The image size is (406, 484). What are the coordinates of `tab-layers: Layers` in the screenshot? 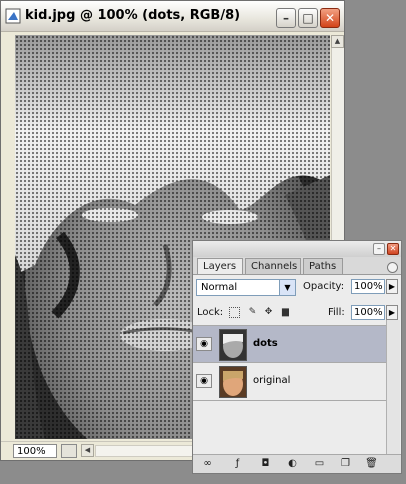 It's located at (220, 266).